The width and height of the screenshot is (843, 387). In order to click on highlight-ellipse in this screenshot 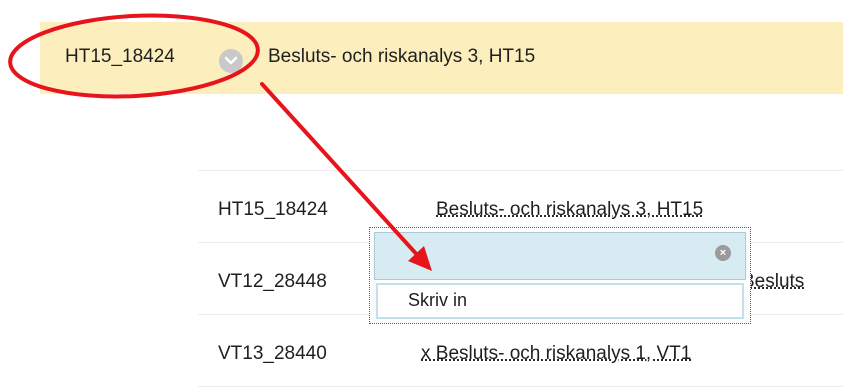, I will do `click(134, 56)`.